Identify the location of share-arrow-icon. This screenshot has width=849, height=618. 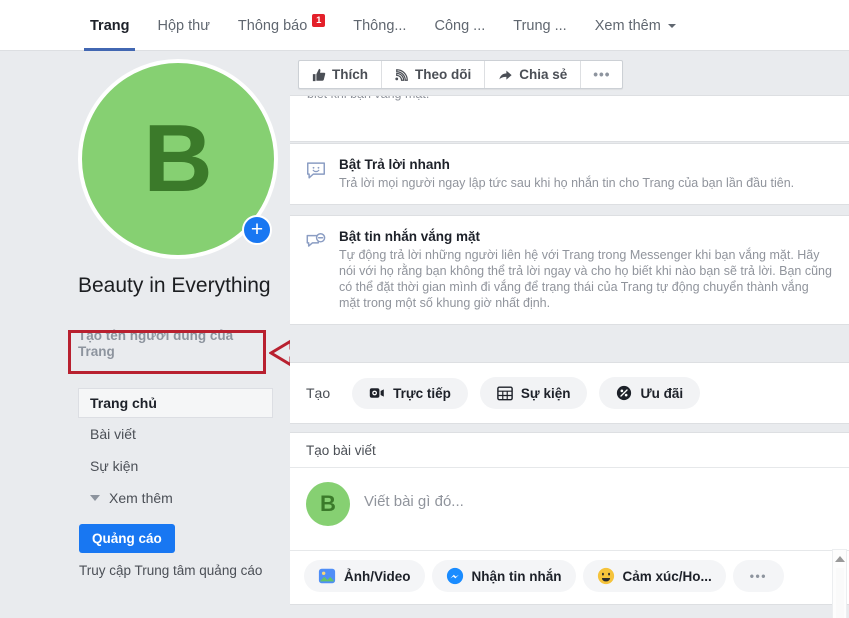
(505, 75).